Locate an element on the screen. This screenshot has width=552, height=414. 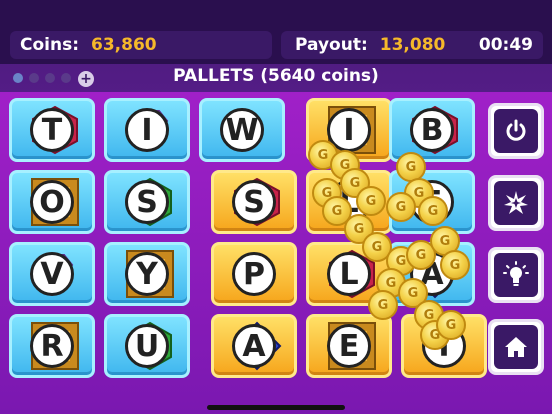
tile-letter: I is located at coordinates (147, 130).